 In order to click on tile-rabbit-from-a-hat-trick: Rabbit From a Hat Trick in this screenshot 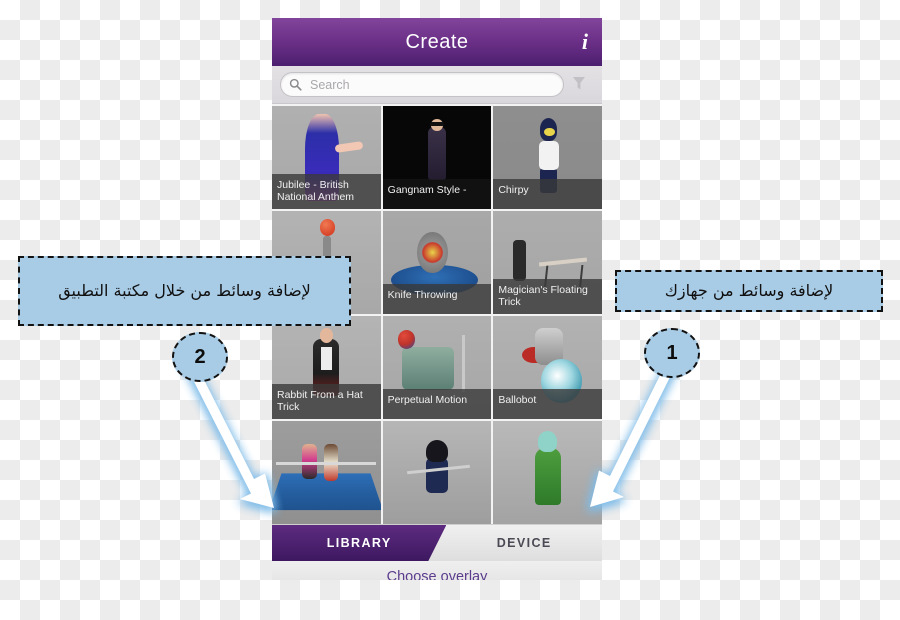, I will do `click(326, 367)`.